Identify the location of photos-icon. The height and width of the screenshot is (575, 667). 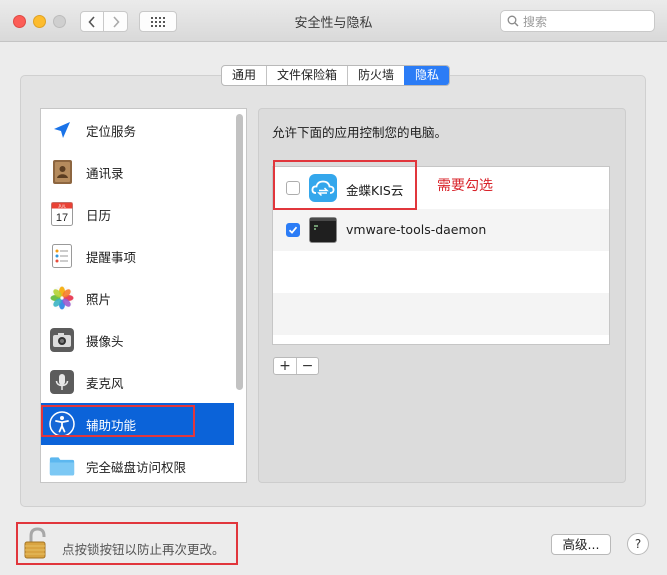
(62, 298).